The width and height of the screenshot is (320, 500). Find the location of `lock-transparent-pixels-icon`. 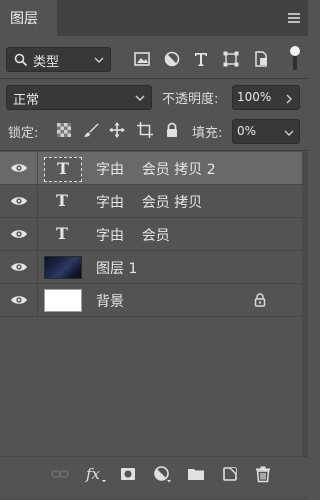

lock-transparent-pixels-icon is located at coordinates (64, 130).